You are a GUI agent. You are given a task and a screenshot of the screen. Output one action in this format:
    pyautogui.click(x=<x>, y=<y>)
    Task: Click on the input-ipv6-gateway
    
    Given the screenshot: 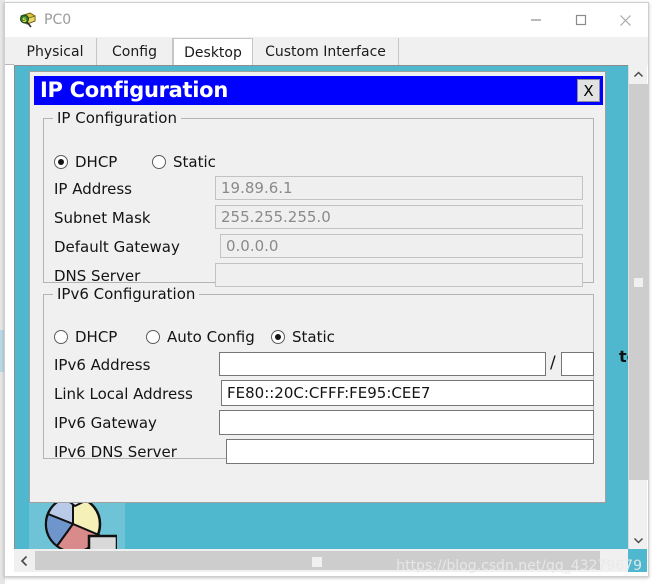 What is the action you would take?
    pyautogui.click(x=406, y=422)
    